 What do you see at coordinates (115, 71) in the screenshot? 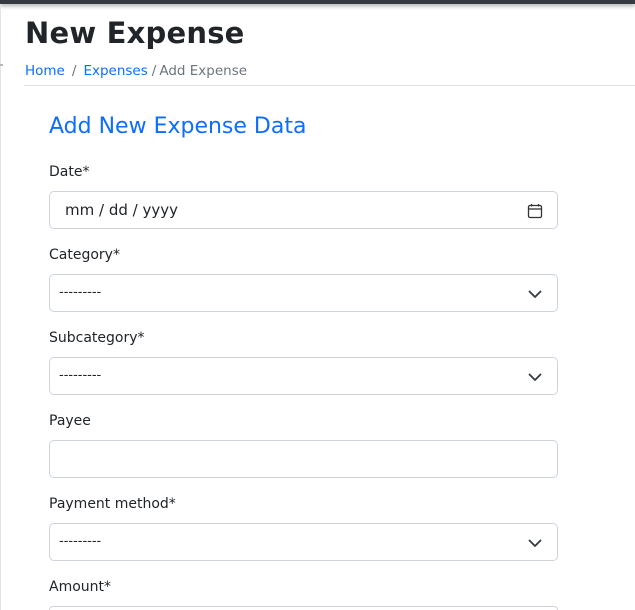
I see `breadcrumb-expenses-link: Expenses` at bounding box center [115, 71].